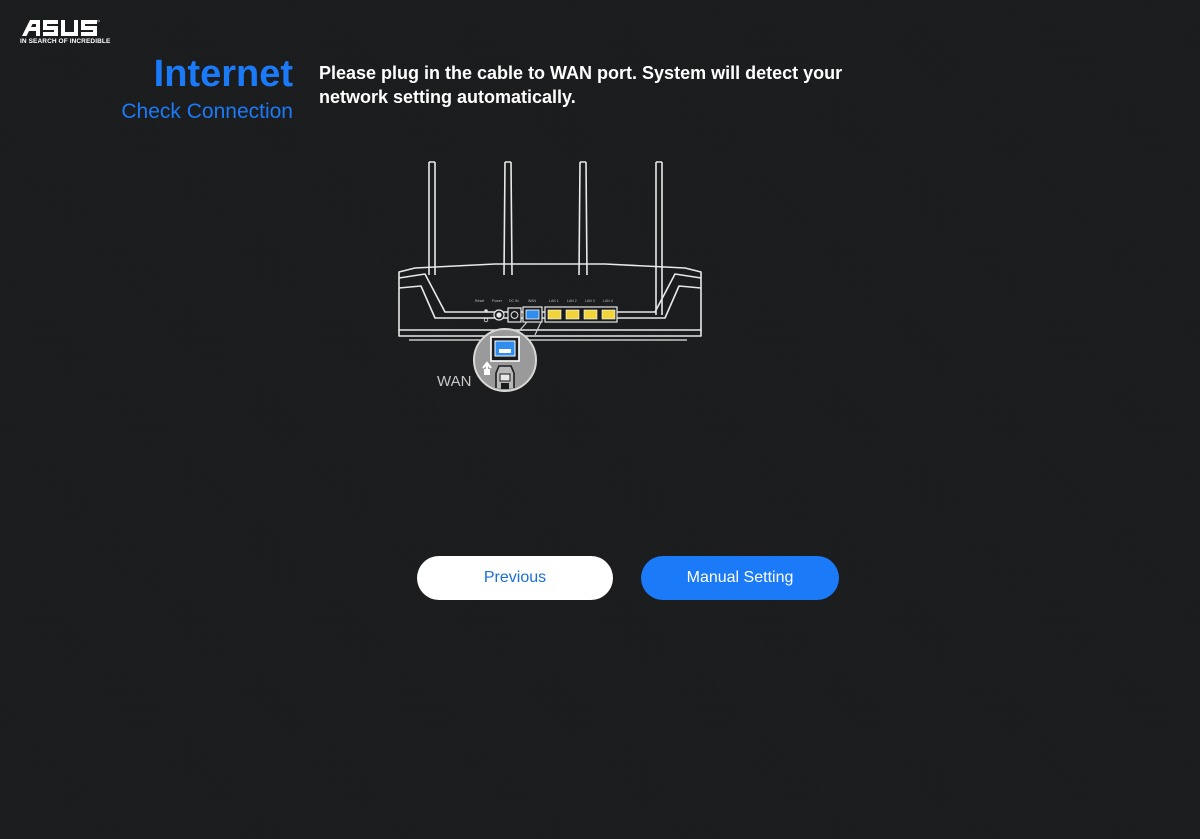  Describe the element at coordinates (65, 41) in the screenshot. I see `logo-tagline: IN SEARCH OF INCREDIBLE` at that location.